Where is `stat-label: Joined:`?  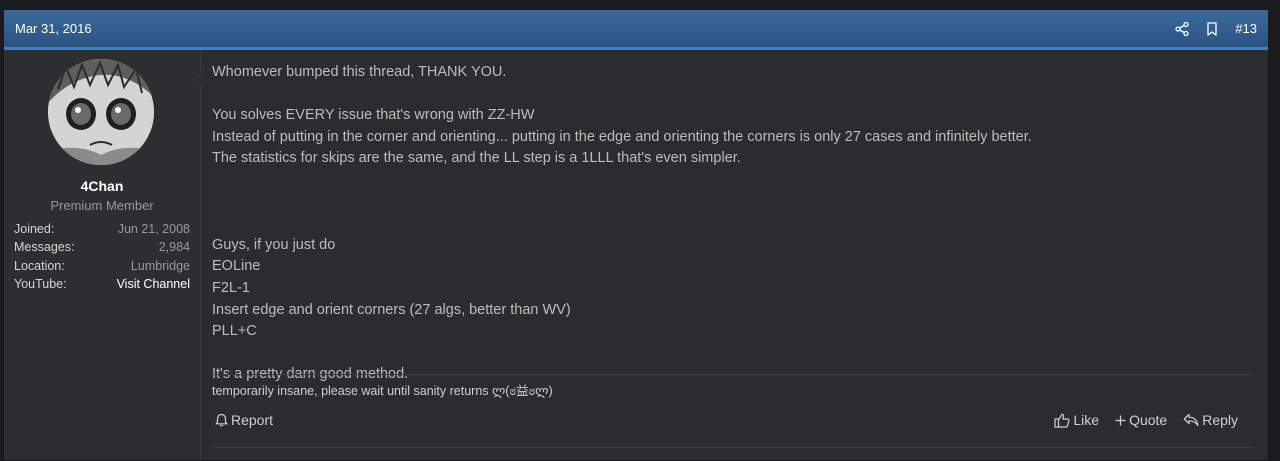
stat-label: Joined: is located at coordinates (34, 229).